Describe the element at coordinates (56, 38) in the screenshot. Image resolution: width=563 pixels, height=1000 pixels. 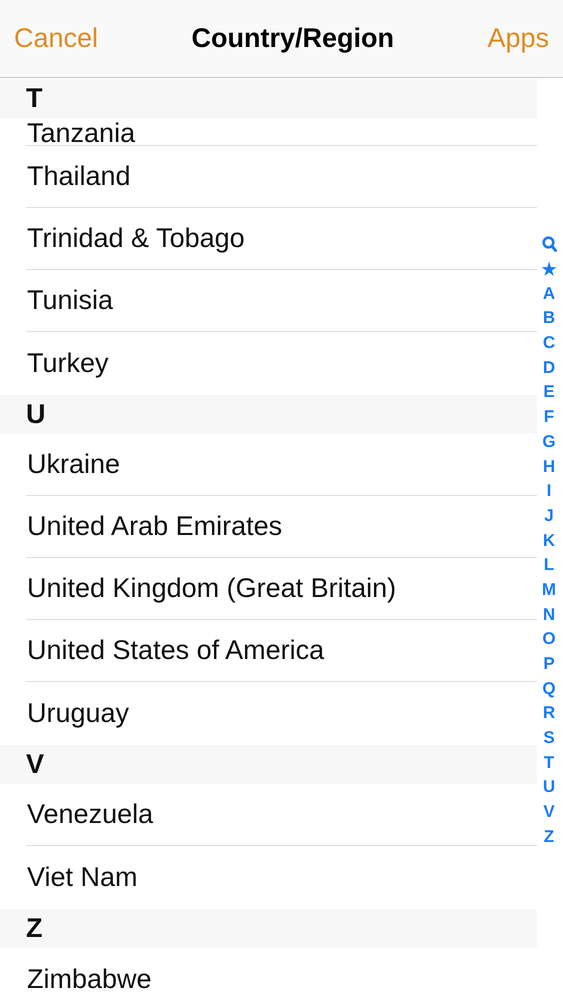
I see `cancel-button: Cancel` at that location.